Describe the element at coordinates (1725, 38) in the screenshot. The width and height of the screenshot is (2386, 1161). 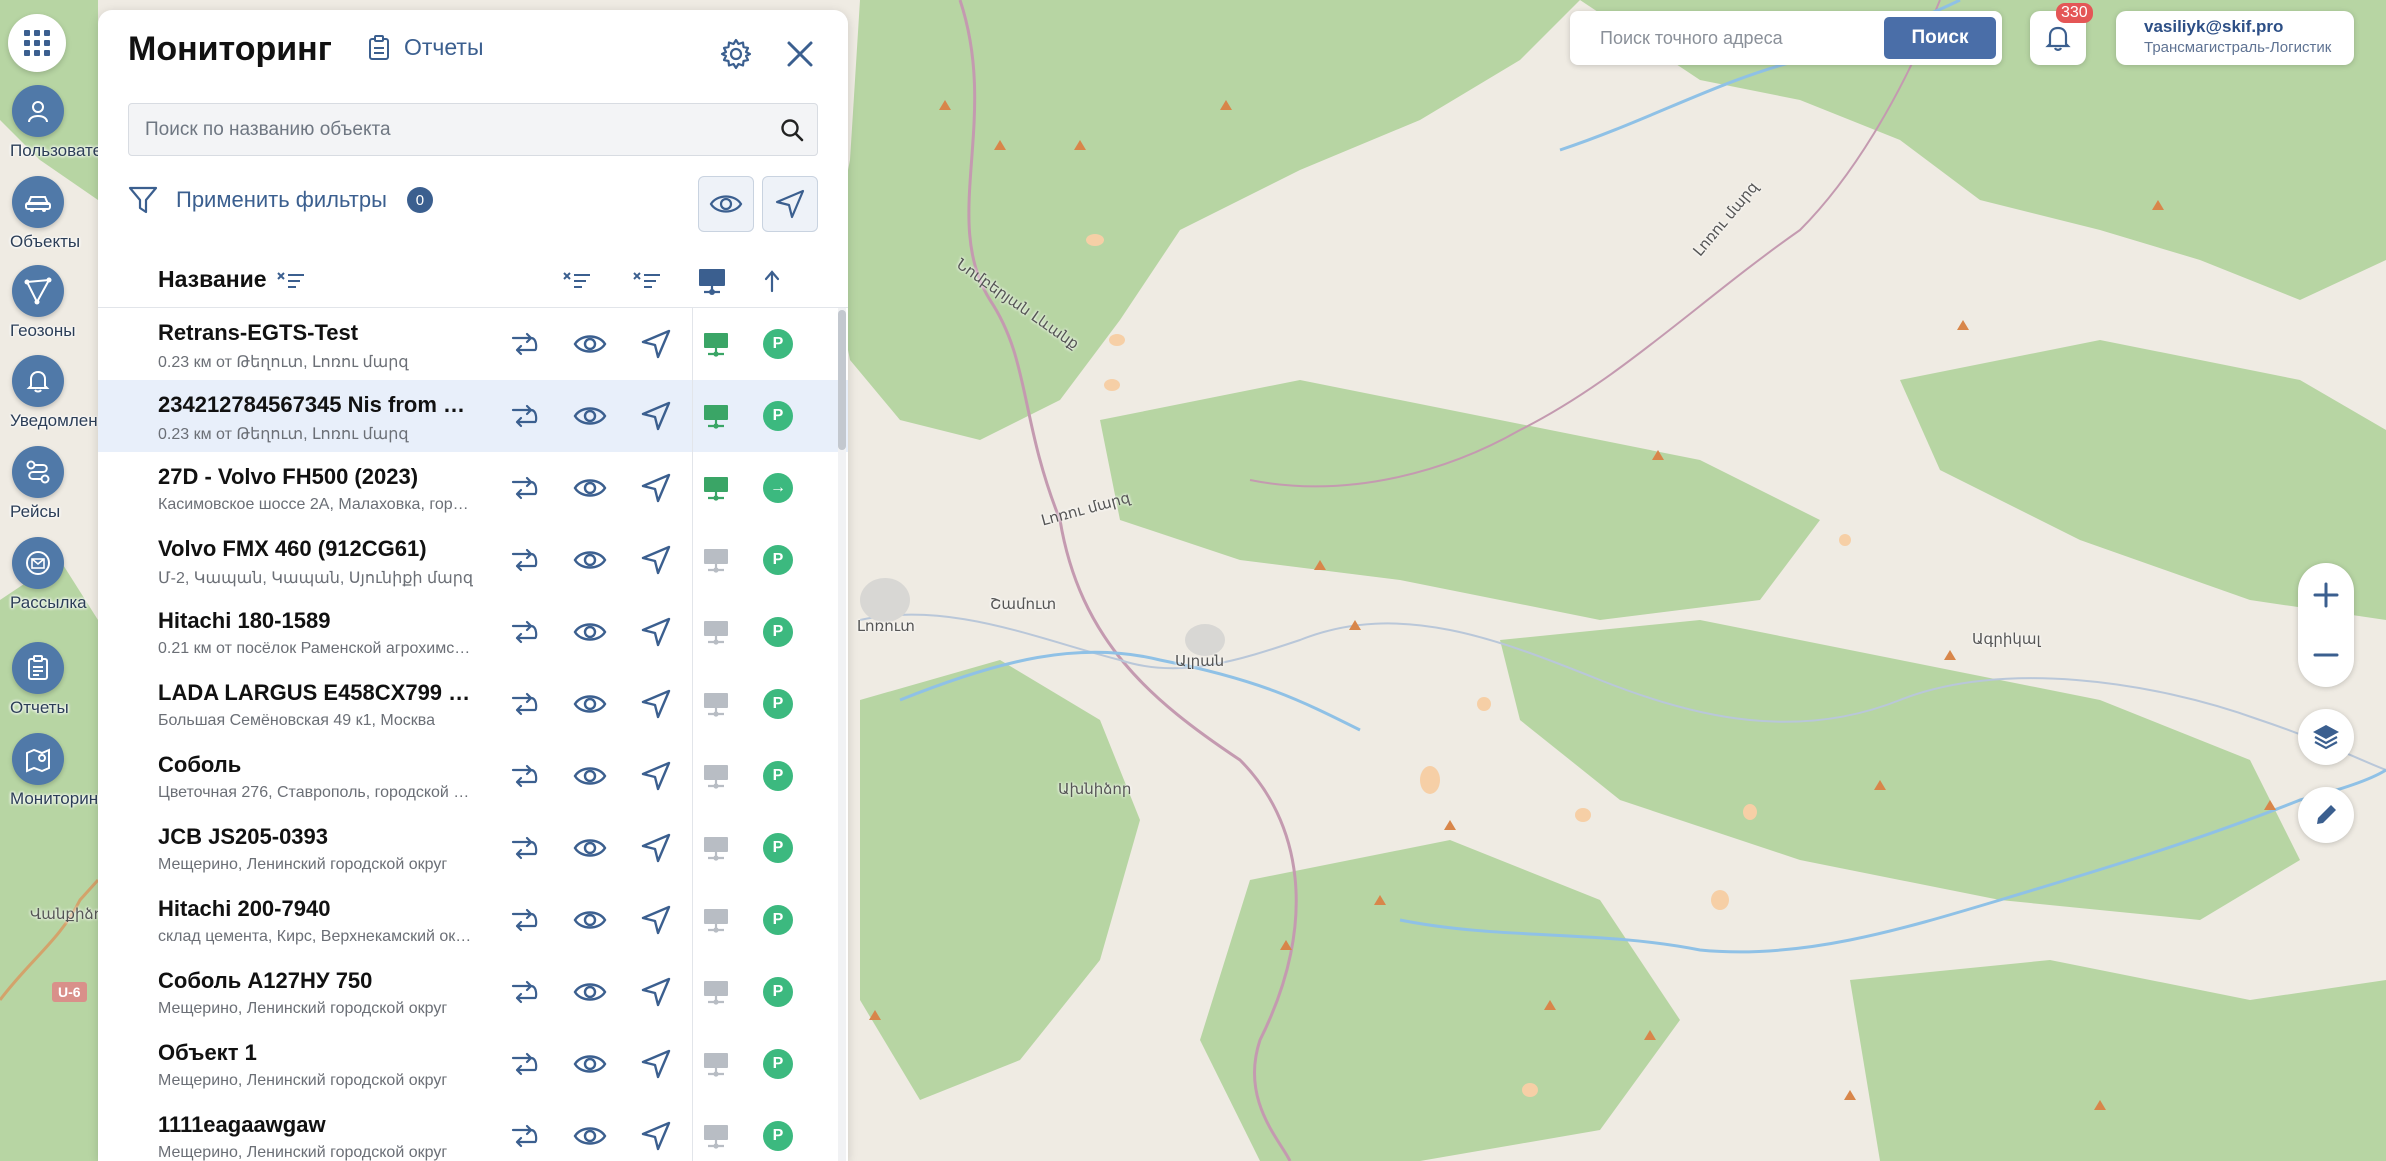
I see `address-search-input` at that location.